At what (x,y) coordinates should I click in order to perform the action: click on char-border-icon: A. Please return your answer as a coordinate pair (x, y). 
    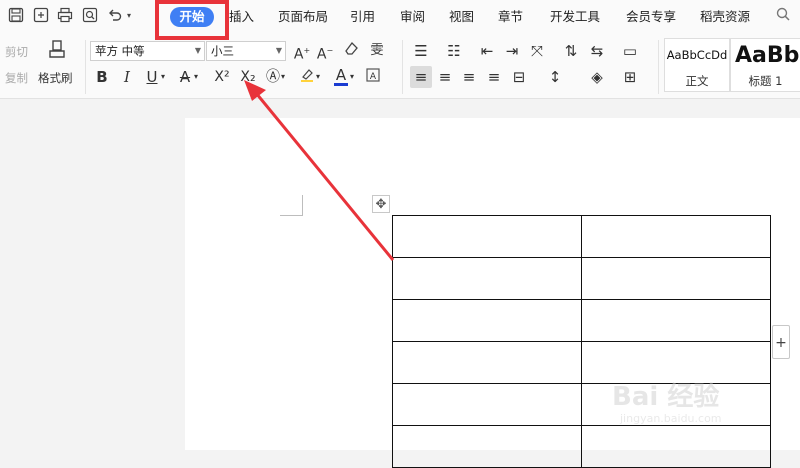
    Looking at the image, I should click on (373, 77).